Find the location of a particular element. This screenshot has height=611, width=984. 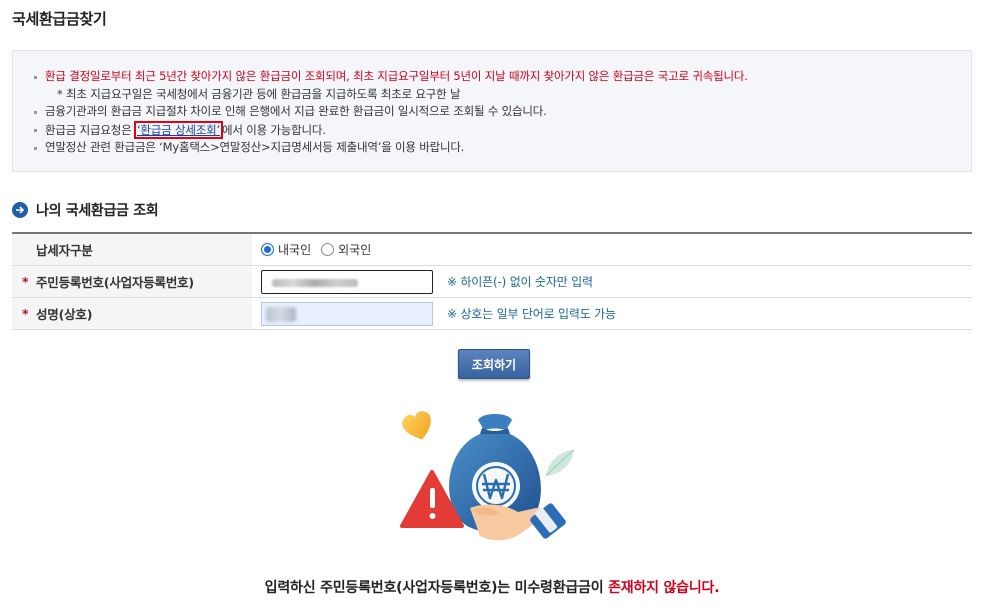

radio-checked-icon is located at coordinates (267, 249).